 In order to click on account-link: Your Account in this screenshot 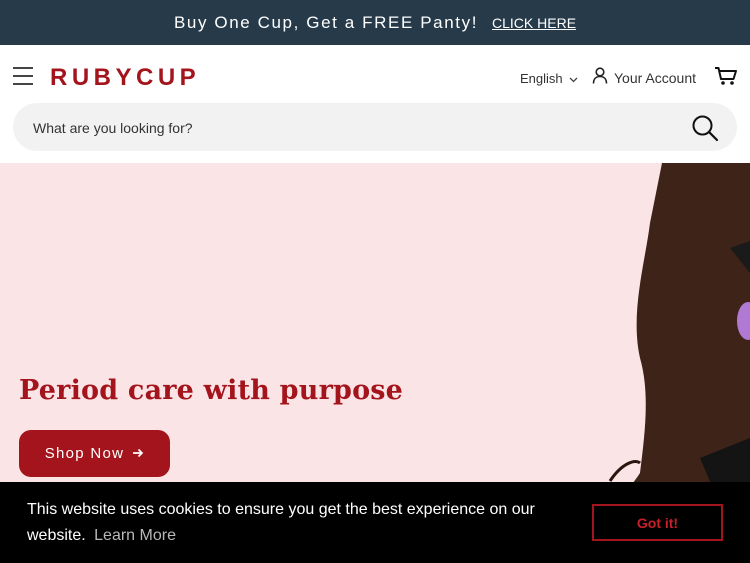, I will do `click(644, 78)`.